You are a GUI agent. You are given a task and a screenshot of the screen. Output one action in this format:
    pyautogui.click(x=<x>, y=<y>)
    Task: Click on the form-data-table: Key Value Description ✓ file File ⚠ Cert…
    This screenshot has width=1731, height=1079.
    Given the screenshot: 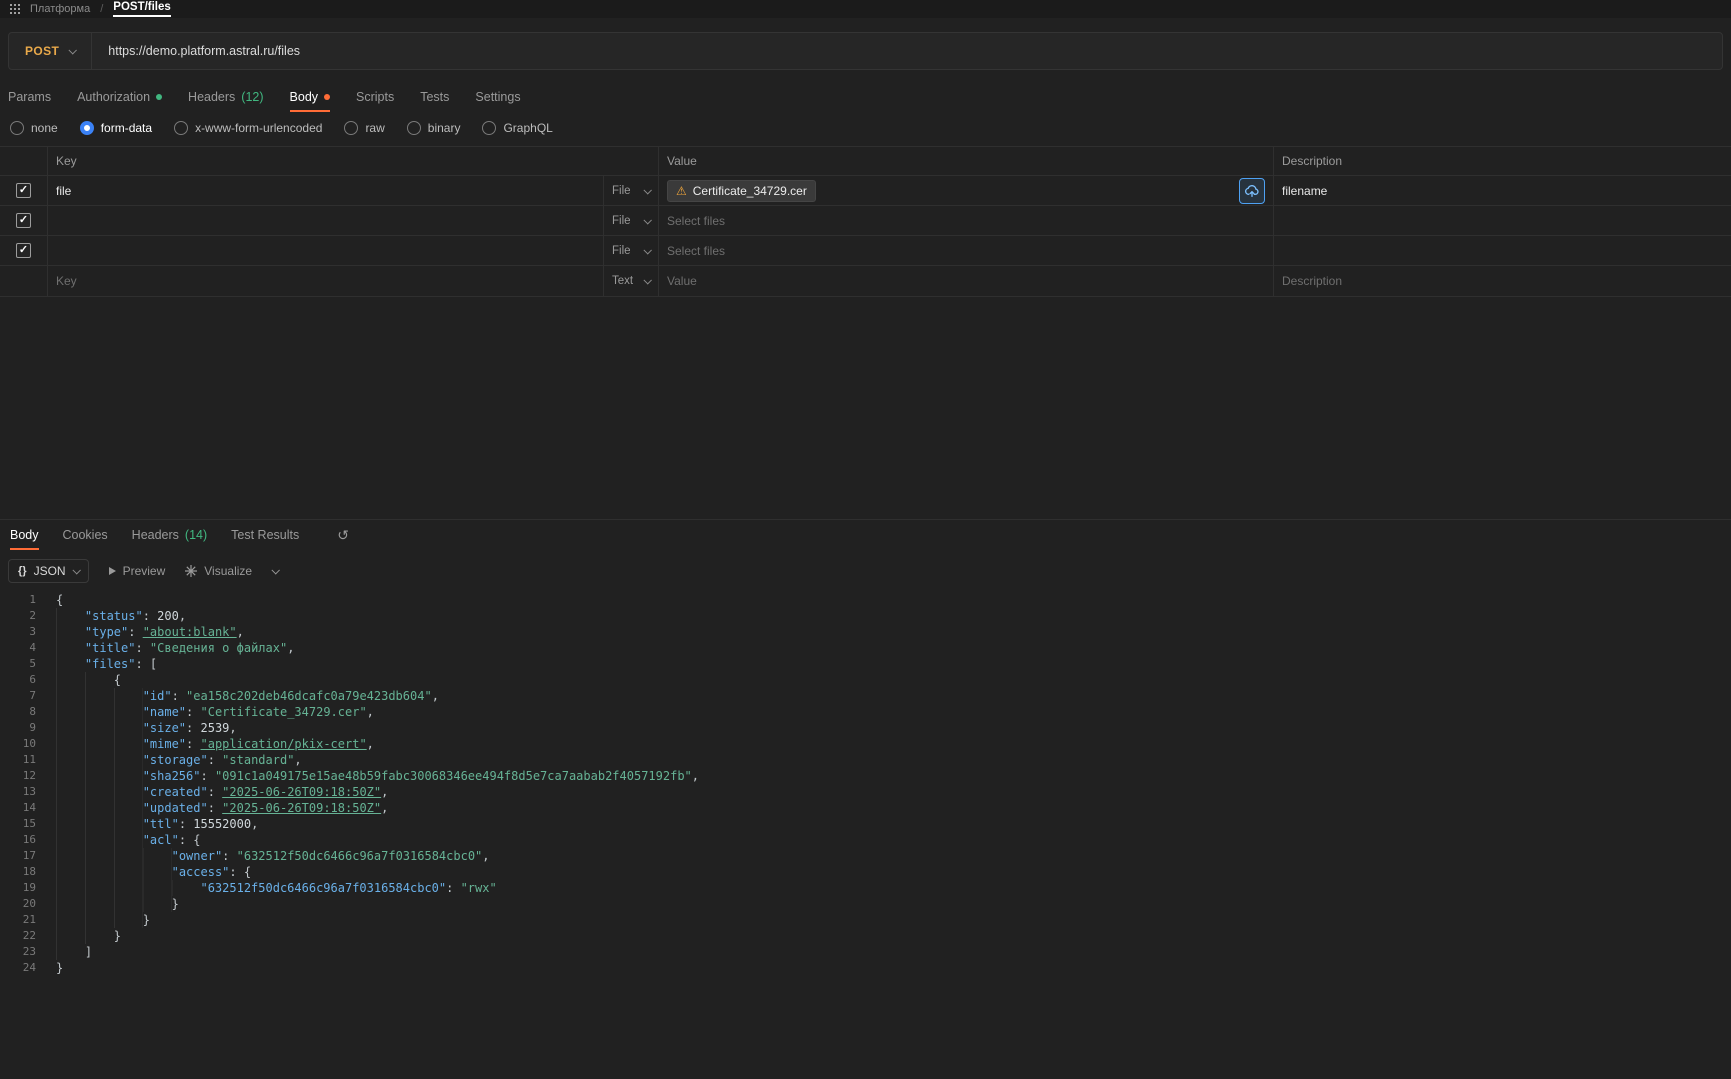 What is the action you would take?
    pyautogui.click(x=865, y=221)
    